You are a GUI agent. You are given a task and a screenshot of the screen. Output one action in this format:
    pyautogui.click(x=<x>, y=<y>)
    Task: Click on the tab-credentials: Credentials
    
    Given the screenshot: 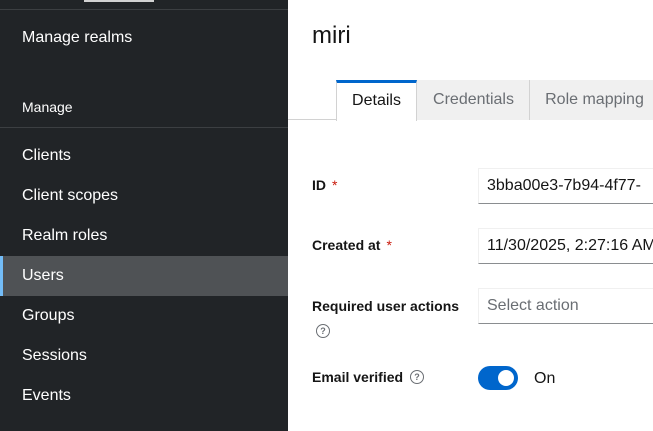 What is the action you would take?
    pyautogui.click(x=473, y=100)
    